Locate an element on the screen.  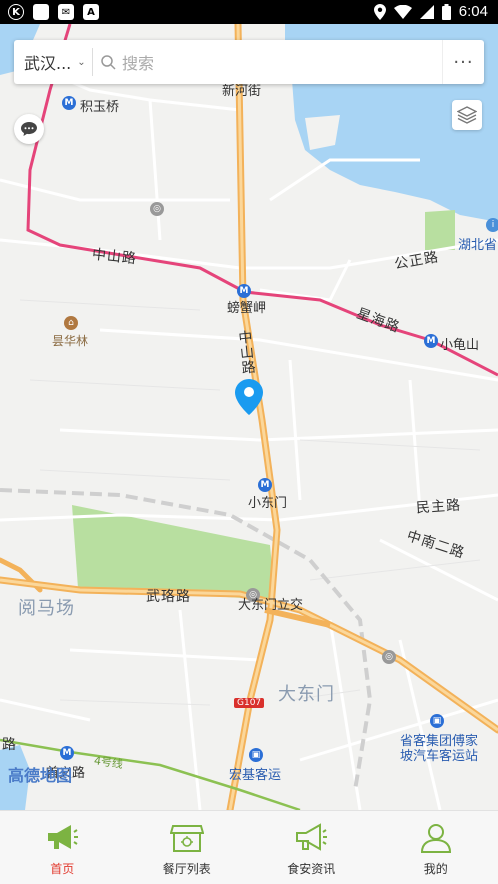
map-label-pangxiejia: 螃蟹岬 is located at coordinates (247, 308).